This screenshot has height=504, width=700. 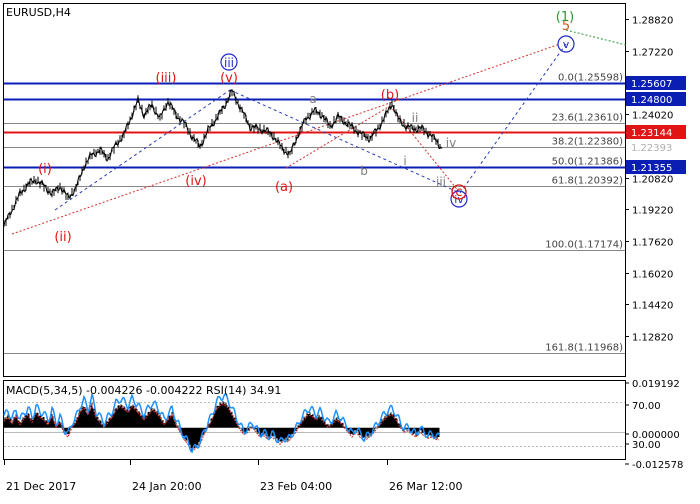 I want to click on wave-label: i, so click(x=404, y=161).